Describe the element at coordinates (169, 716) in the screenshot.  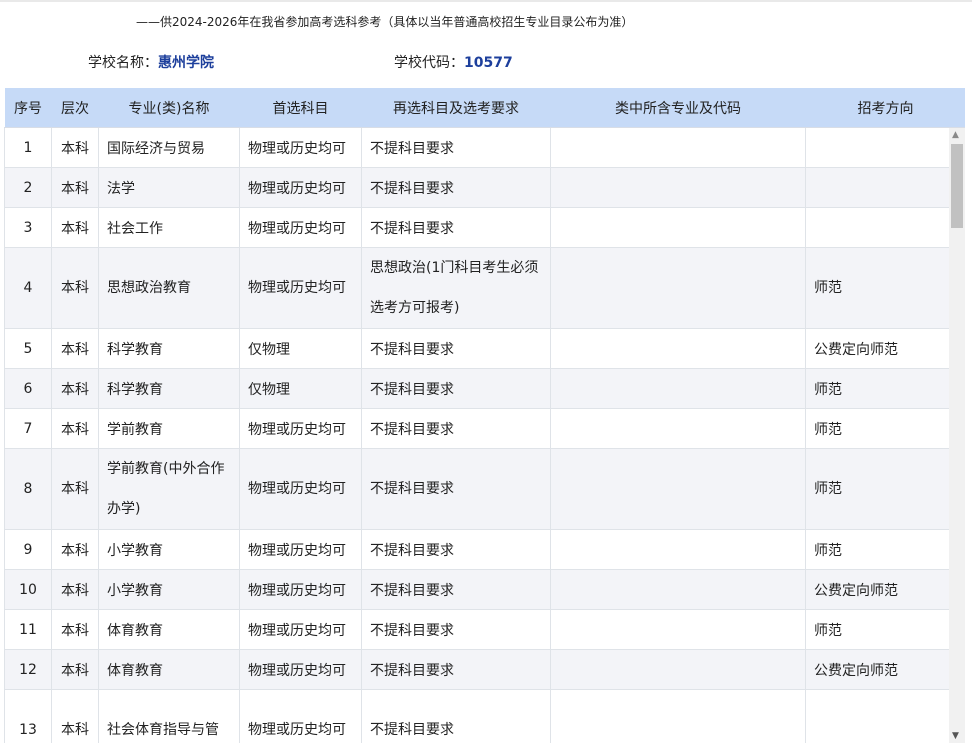
I see `cell-major-name: 社会体育指导与管` at that location.